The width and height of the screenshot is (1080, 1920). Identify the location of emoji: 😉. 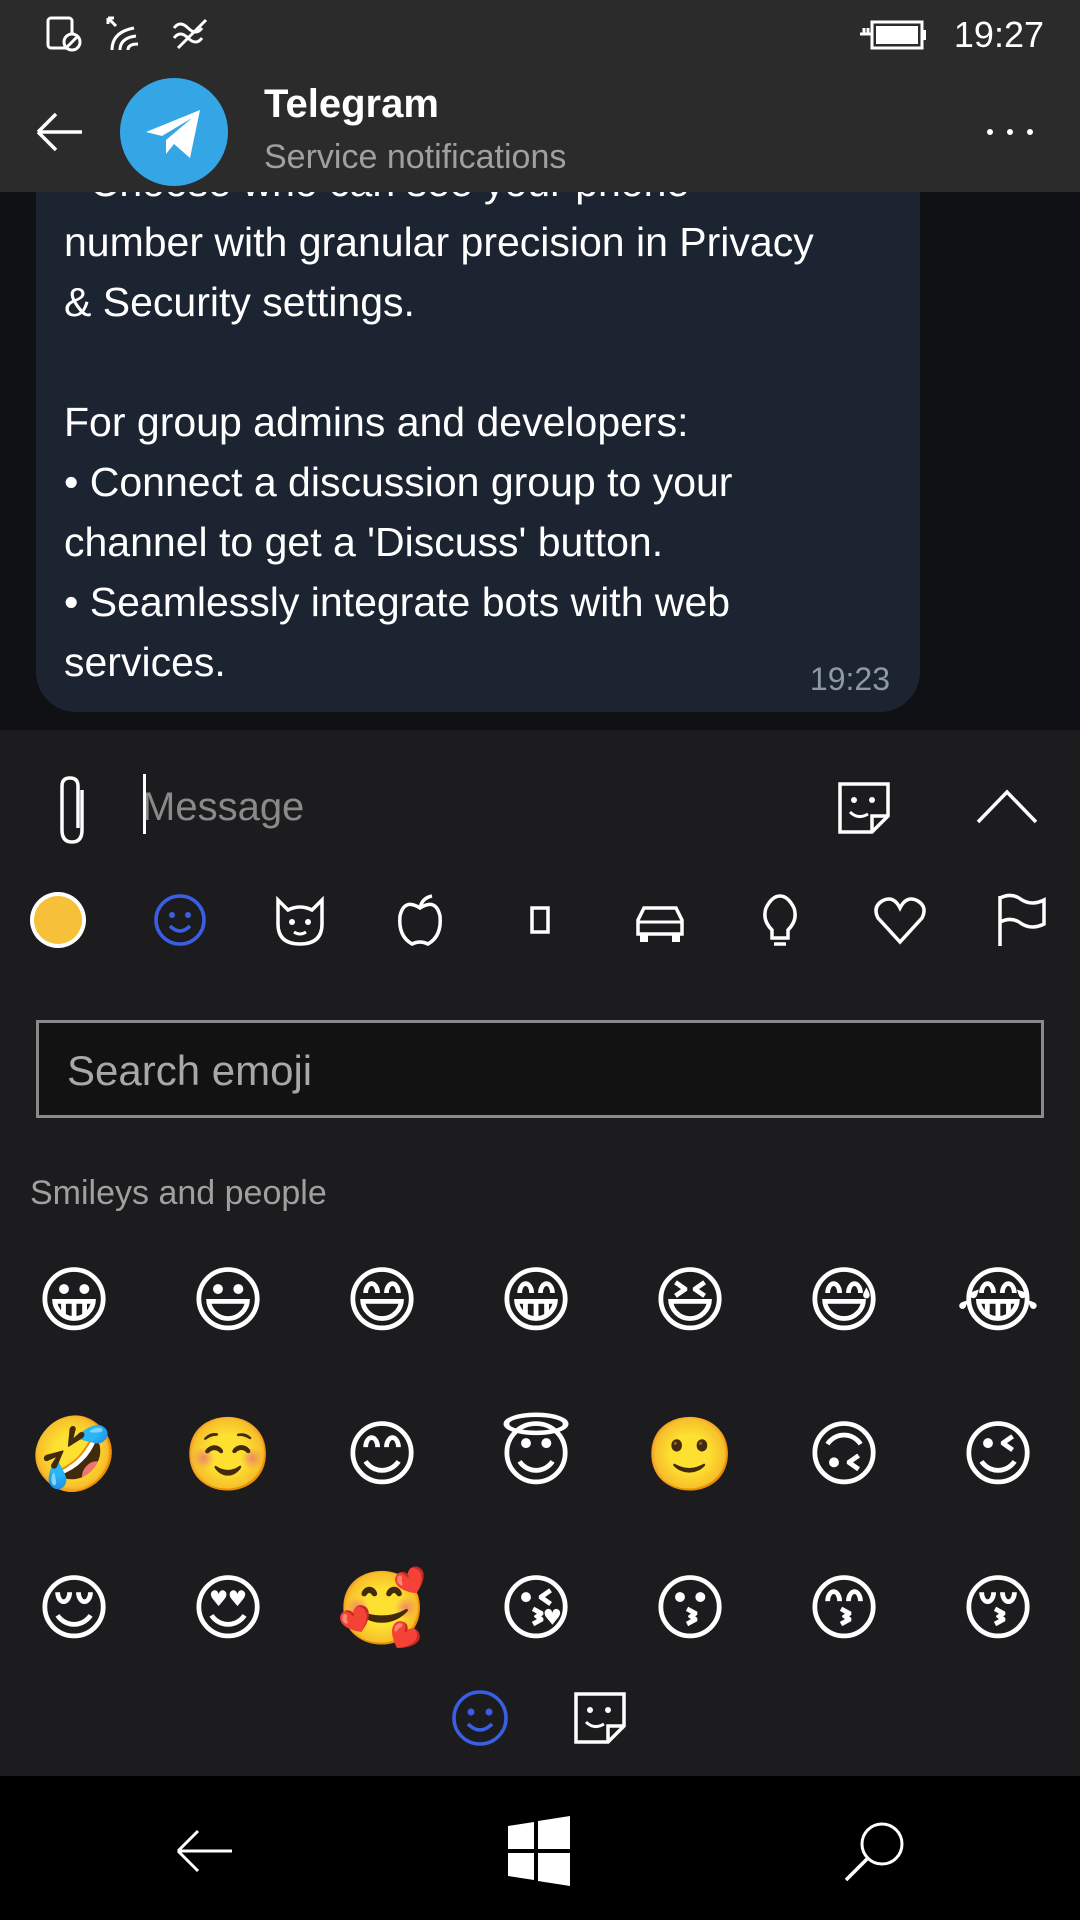
(998, 1454).